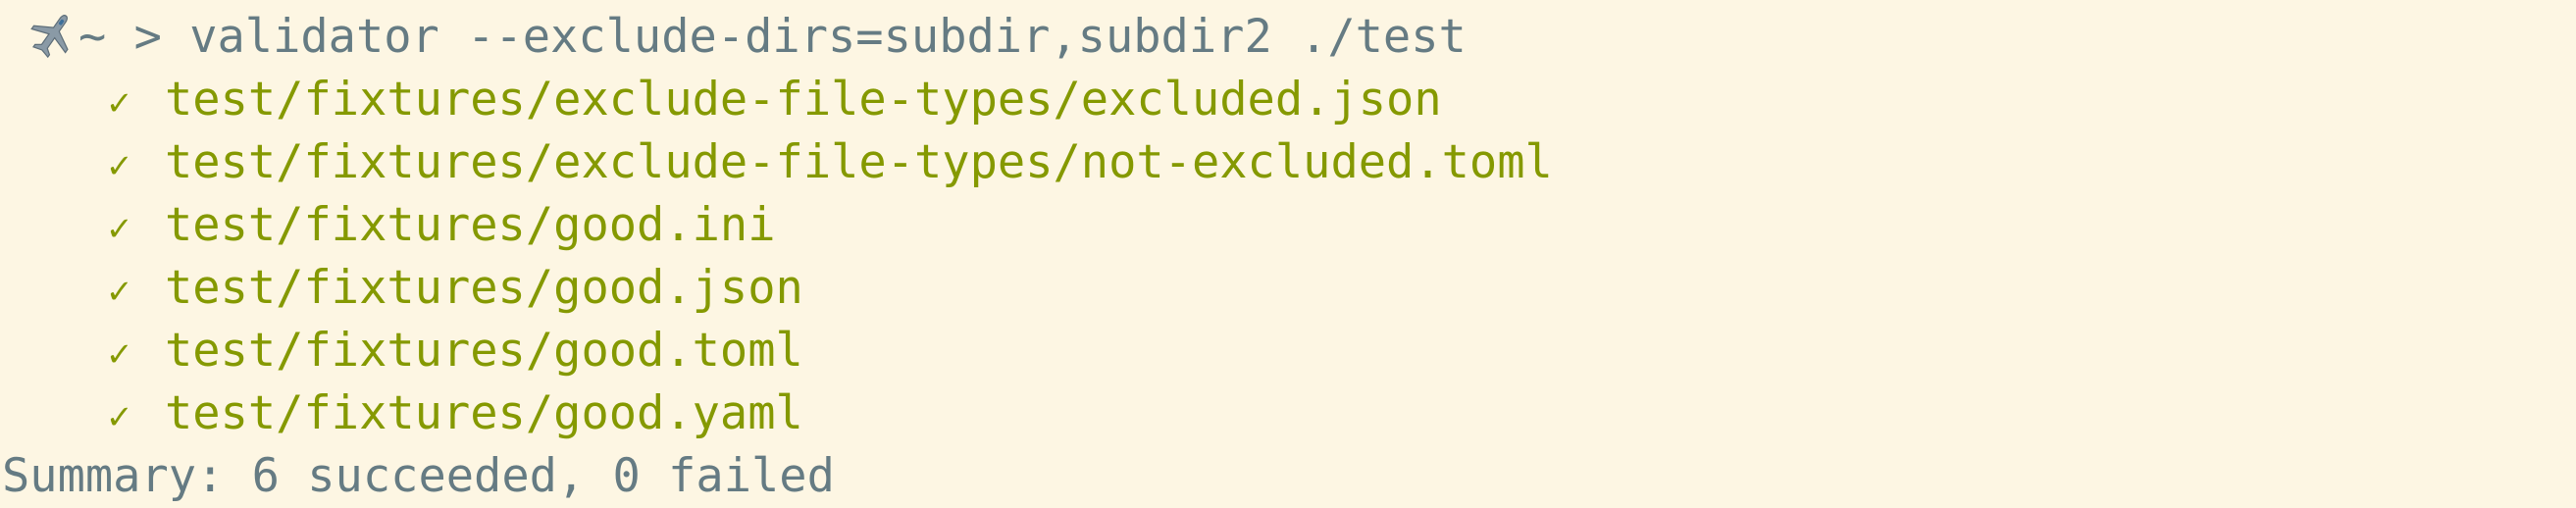  What do you see at coordinates (470, 225) in the screenshot?
I see `file-path: test/fixtures/good.ini` at bounding box center [470, 225].